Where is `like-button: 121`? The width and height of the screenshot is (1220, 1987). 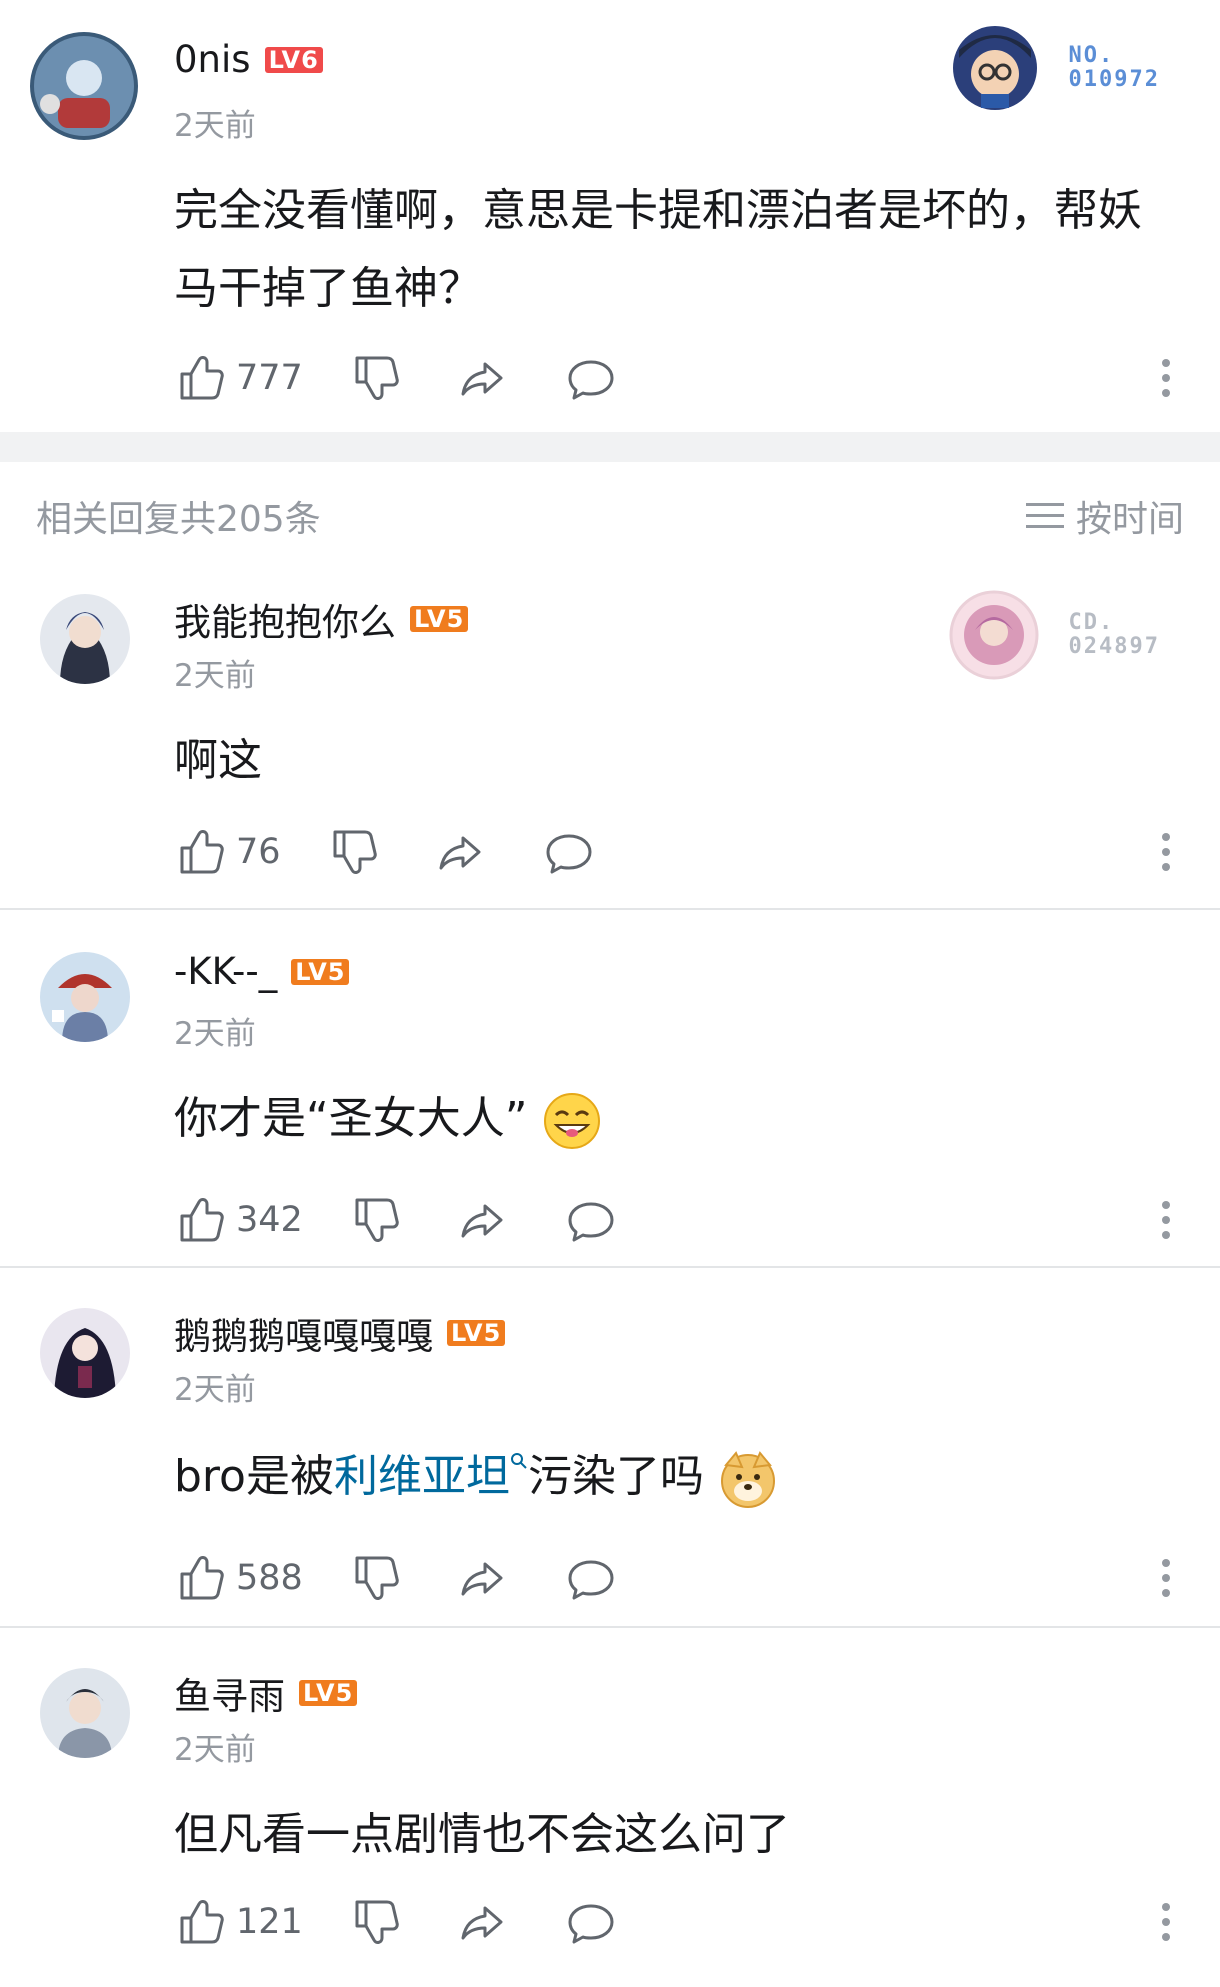 like-button: 121 is located at coordinates (238, 1922).